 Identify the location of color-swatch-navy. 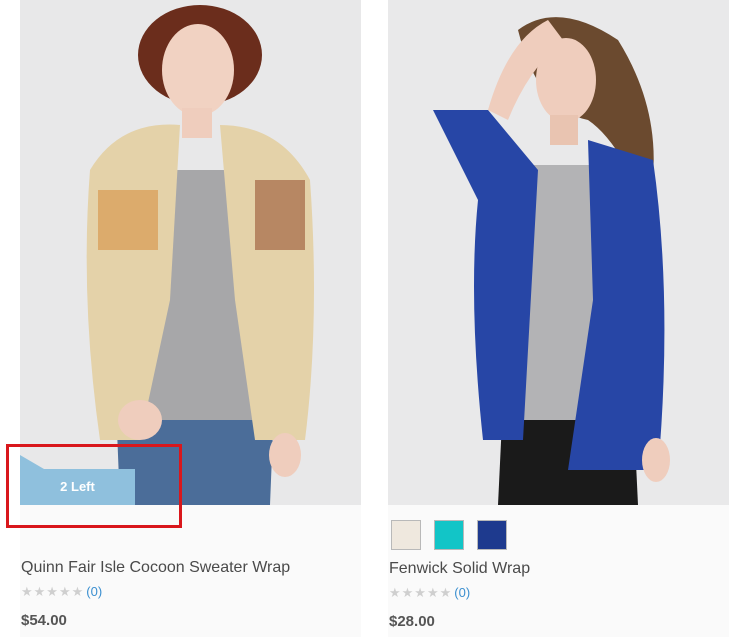
(492, 535).